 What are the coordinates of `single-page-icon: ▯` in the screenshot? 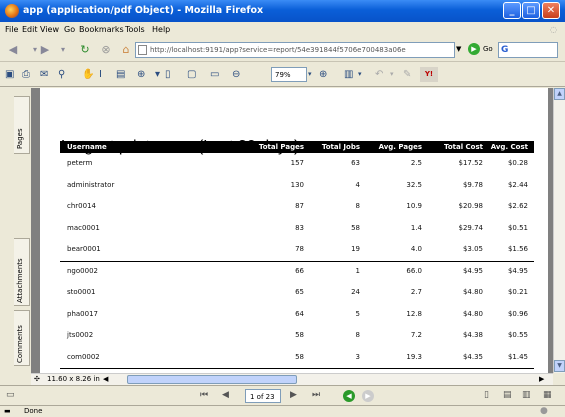 It's located at (486, 395).